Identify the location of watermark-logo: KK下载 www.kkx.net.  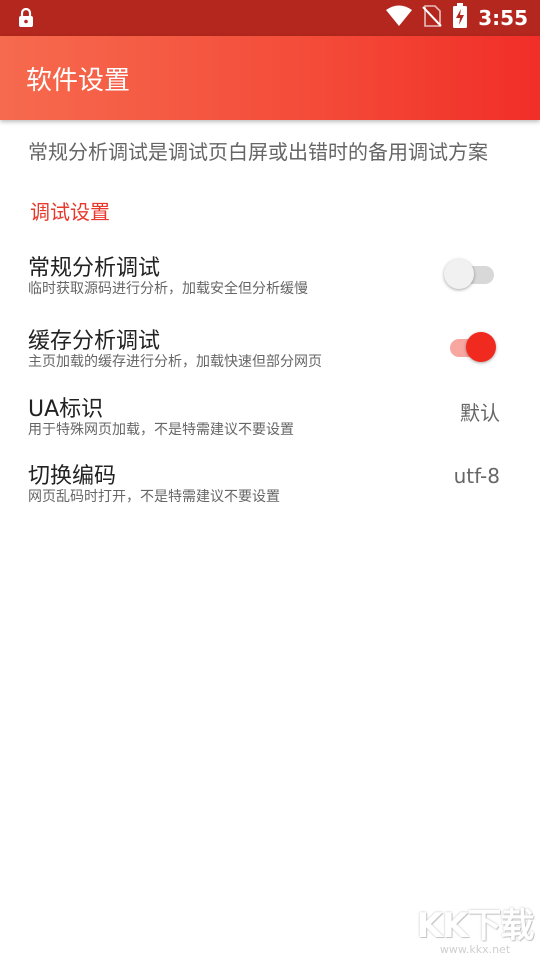
(475, 927).